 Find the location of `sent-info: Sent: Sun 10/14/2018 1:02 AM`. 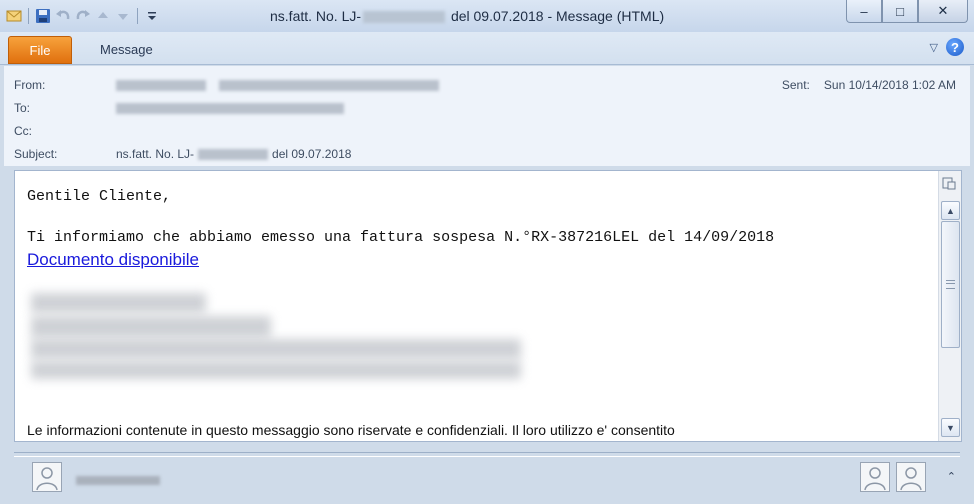

sent-info: Sent: Sun 10/14/2018 1:02 AM is located at coordinates (869, 85).